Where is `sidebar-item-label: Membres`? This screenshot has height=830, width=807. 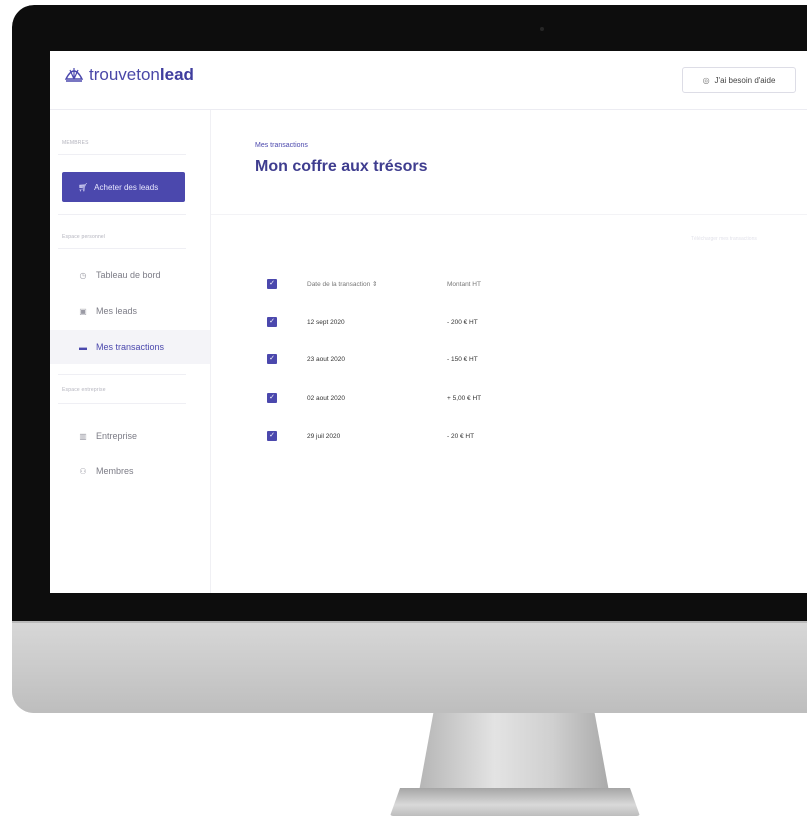 sidebar-item-label: Membres is located at coordinates (115, 471).